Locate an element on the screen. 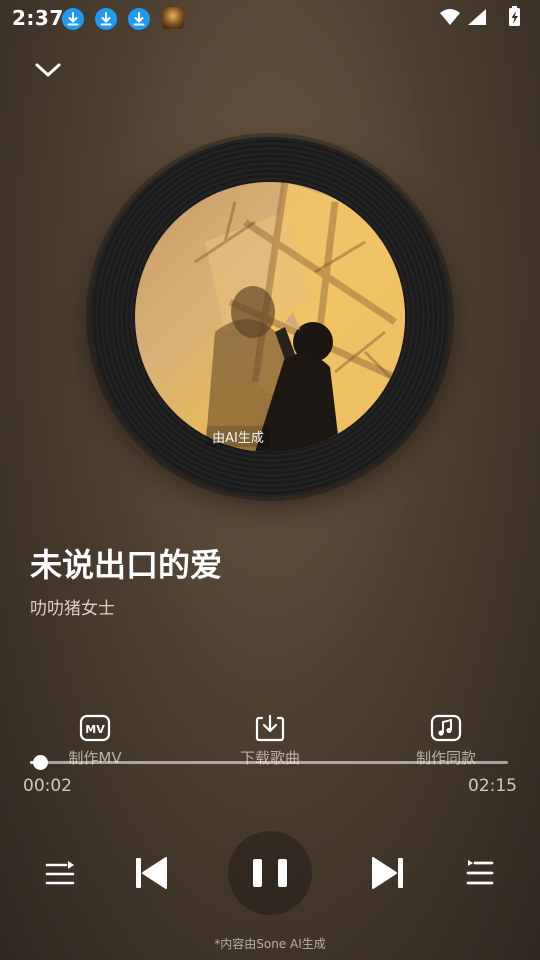 The image size is (540, 960). system-status-icons is located at coordinates (480, 16).